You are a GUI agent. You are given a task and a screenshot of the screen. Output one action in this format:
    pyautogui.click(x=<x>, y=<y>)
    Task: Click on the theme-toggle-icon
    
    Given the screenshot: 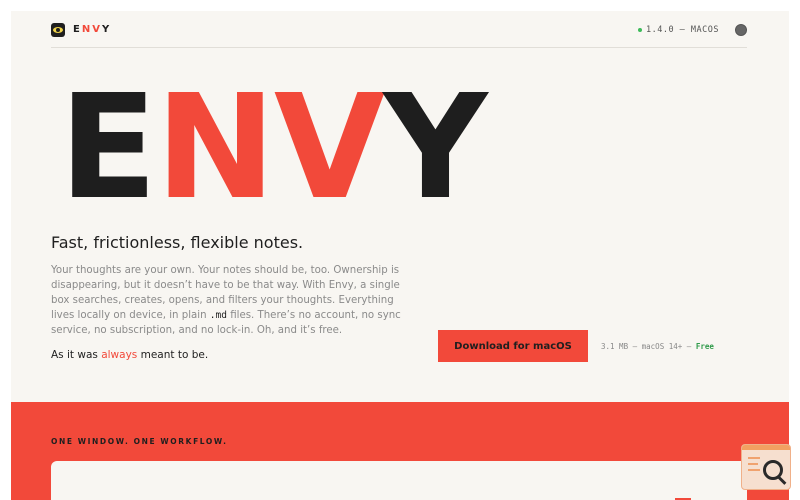 What is the action you would take?
    pyautogui.click(x=741, y=30)
    